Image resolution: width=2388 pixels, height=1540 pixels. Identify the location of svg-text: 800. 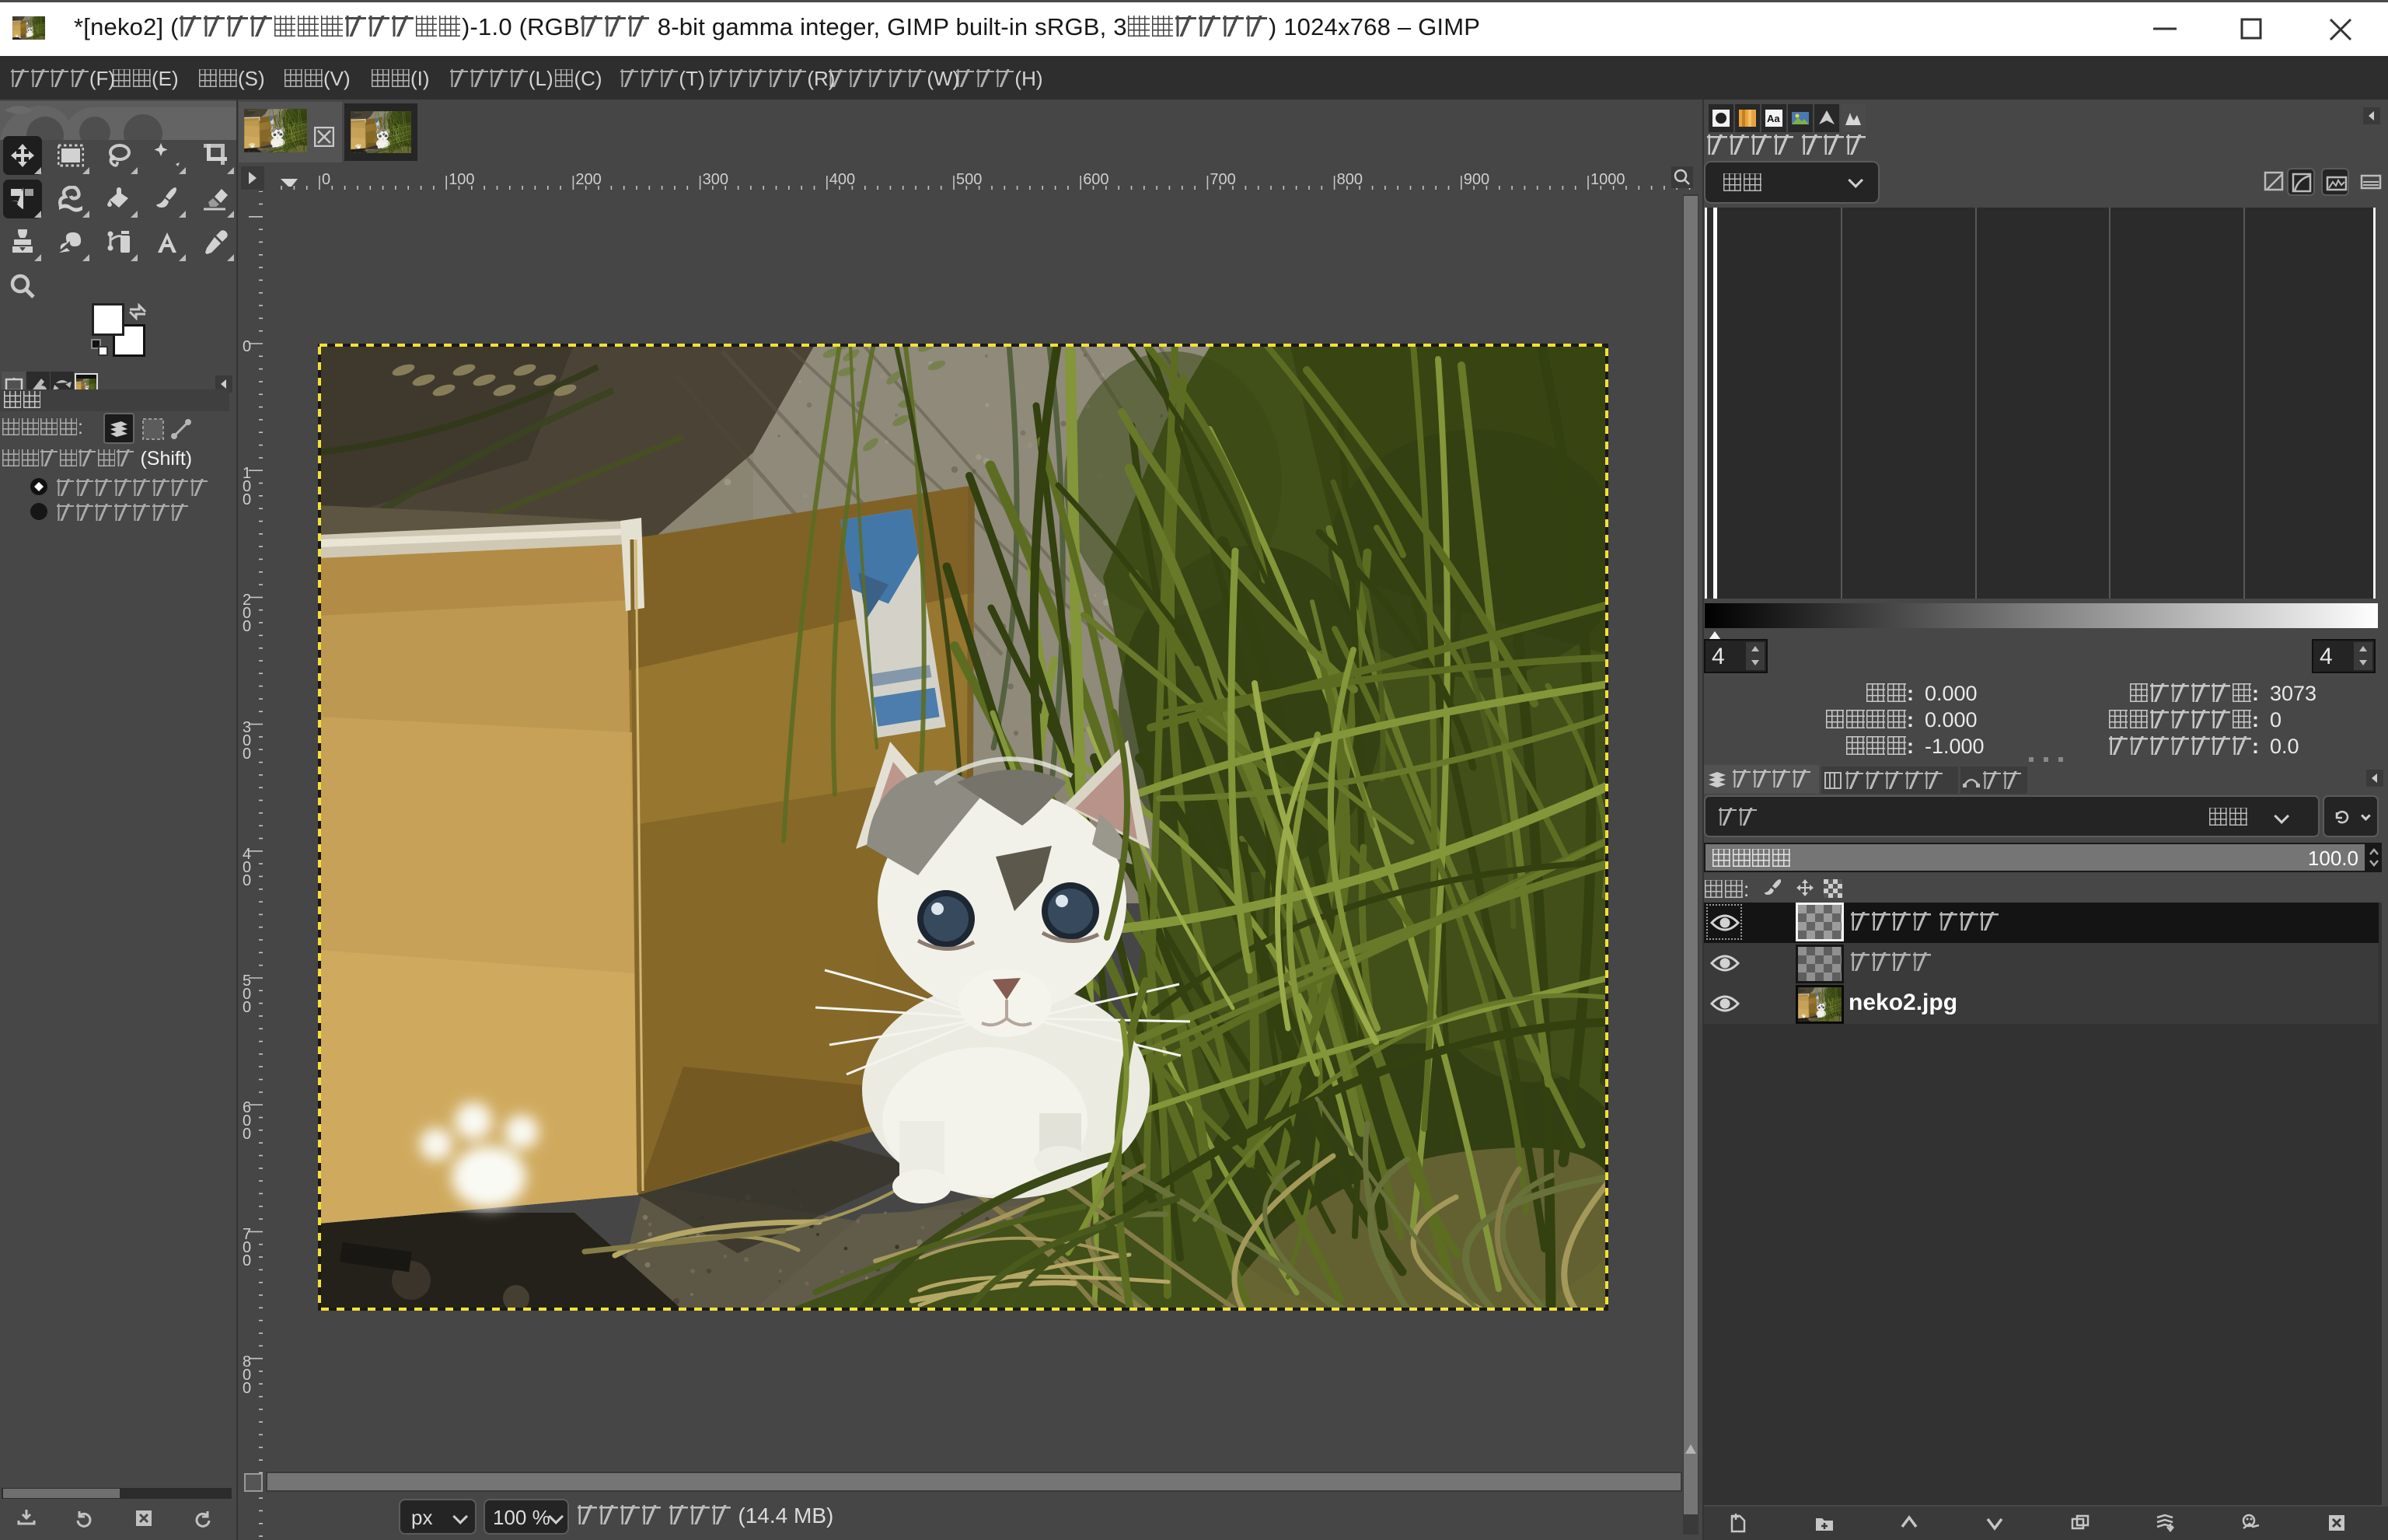
(1350, 179).